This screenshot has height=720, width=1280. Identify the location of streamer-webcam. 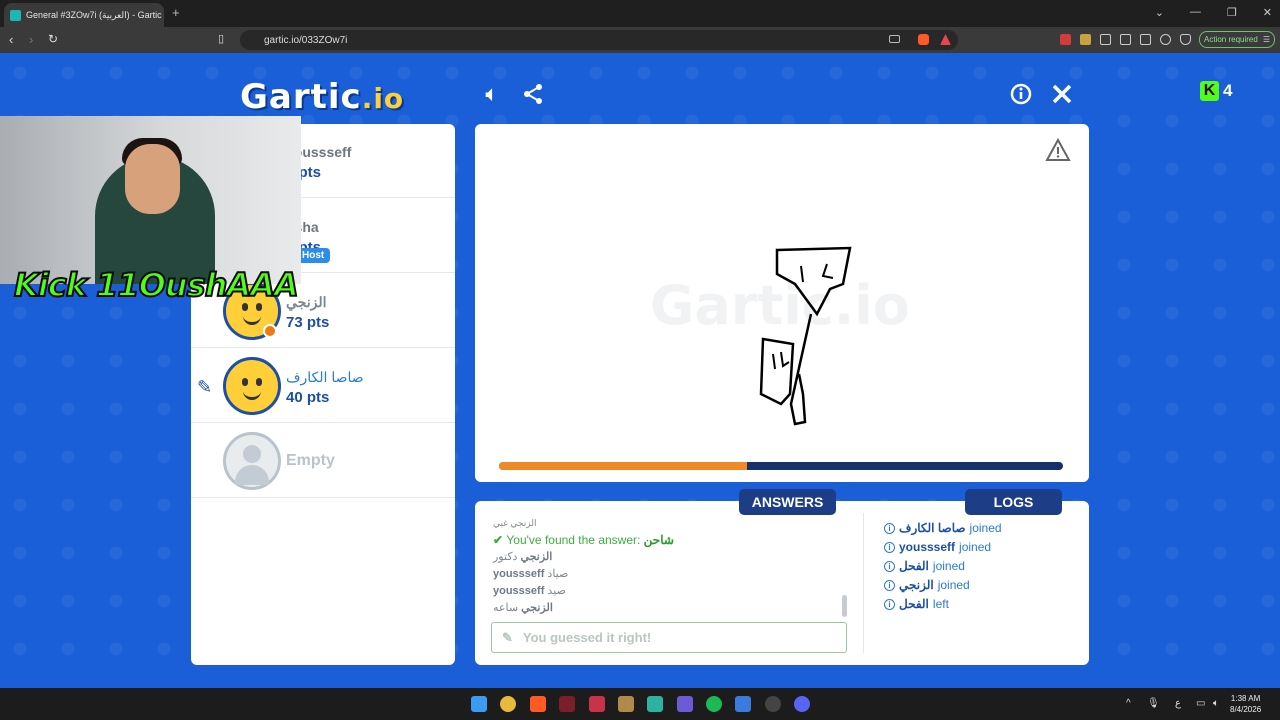
(150, 200).